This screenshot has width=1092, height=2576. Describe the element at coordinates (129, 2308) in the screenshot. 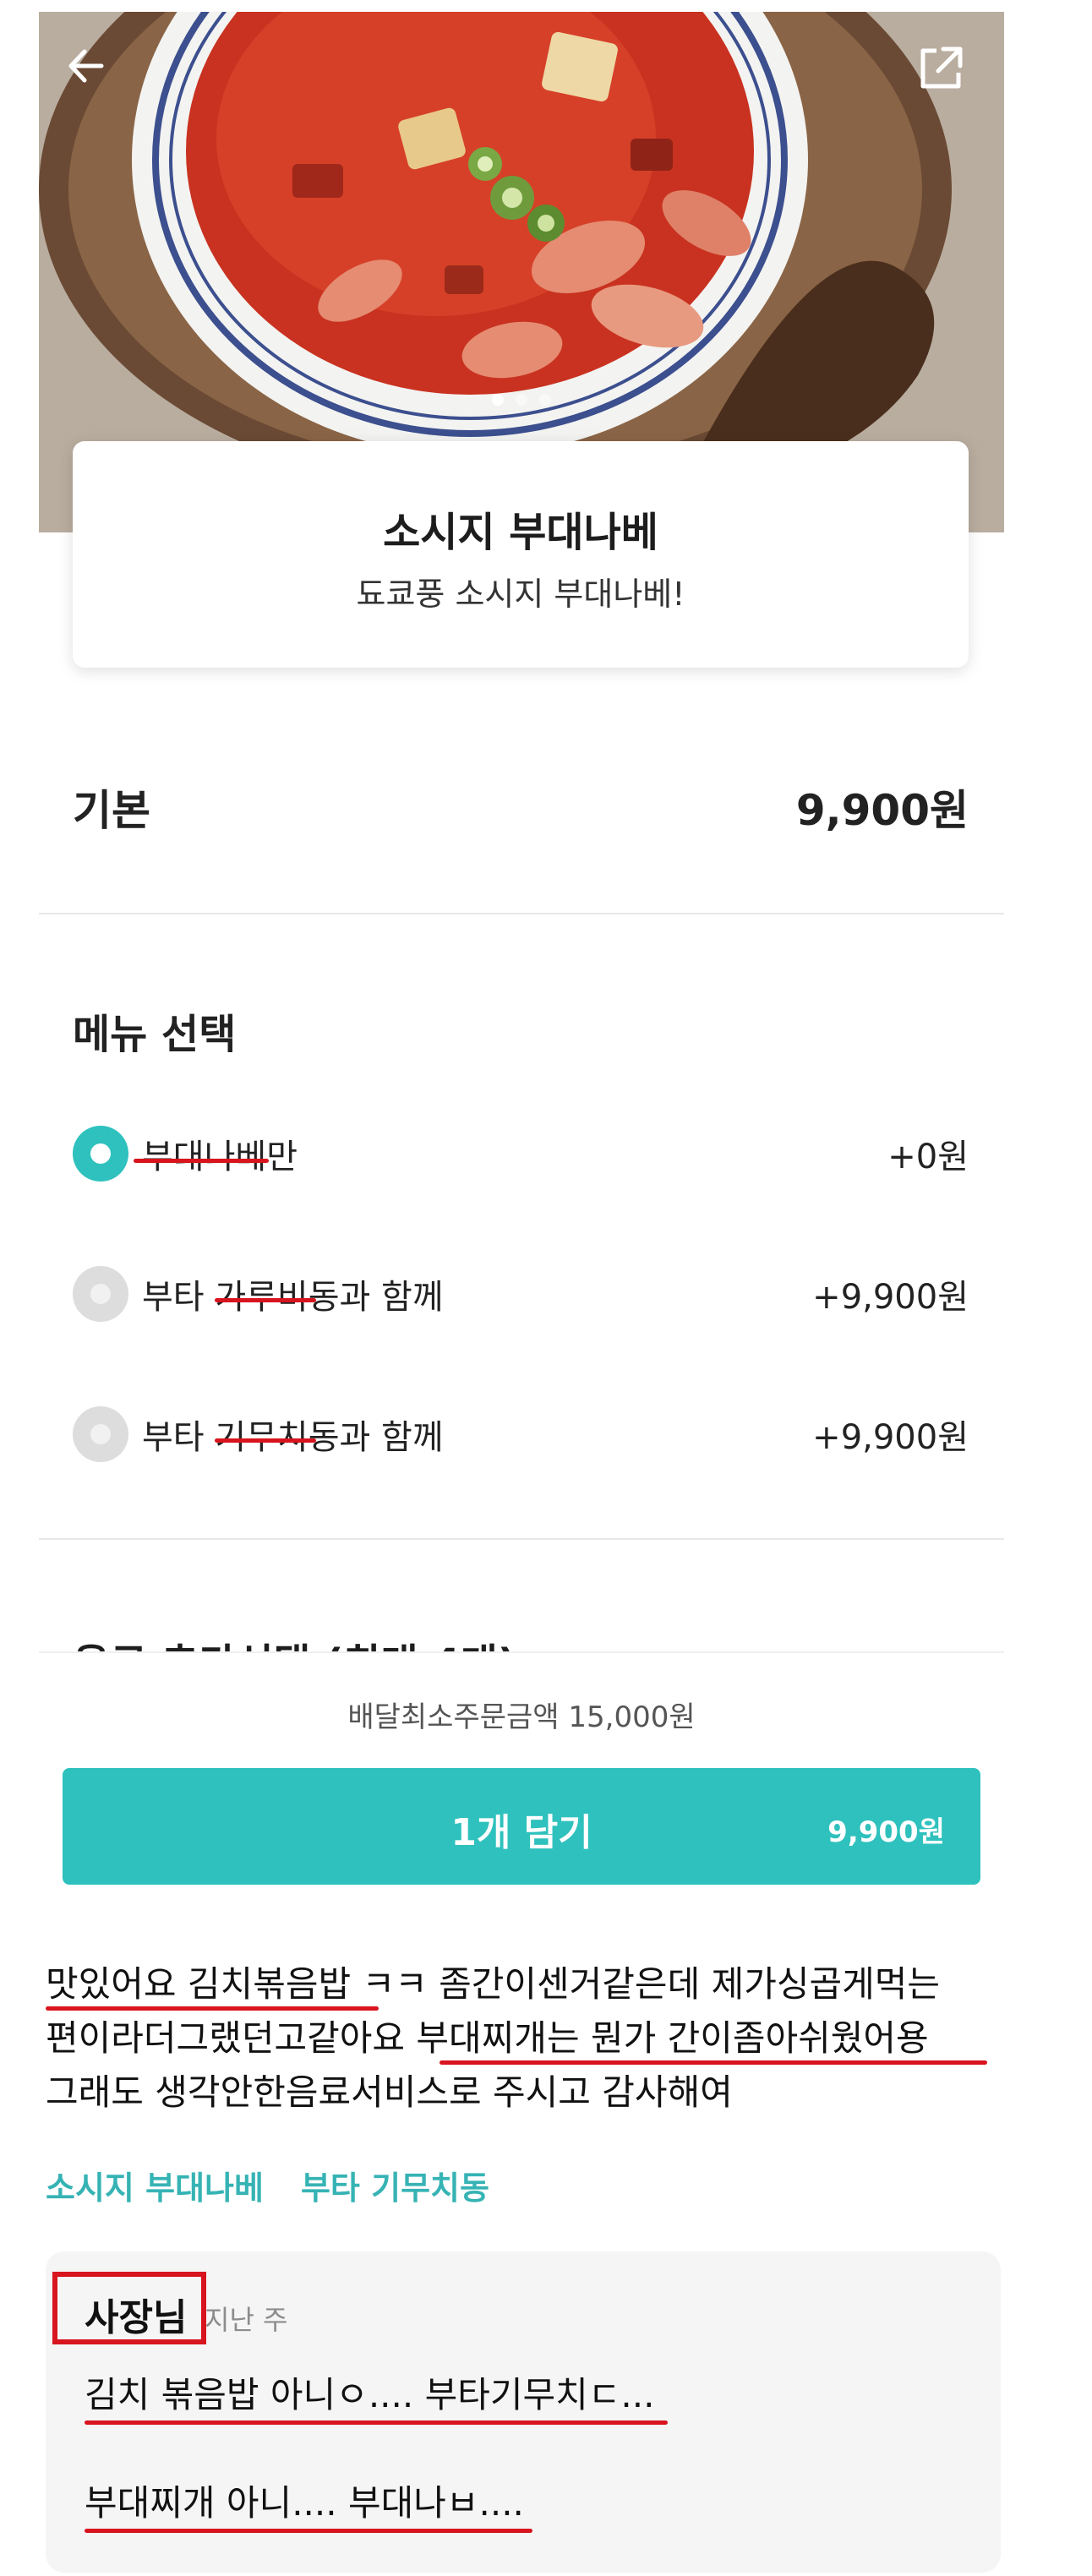

I see `annotation-box` at that location.